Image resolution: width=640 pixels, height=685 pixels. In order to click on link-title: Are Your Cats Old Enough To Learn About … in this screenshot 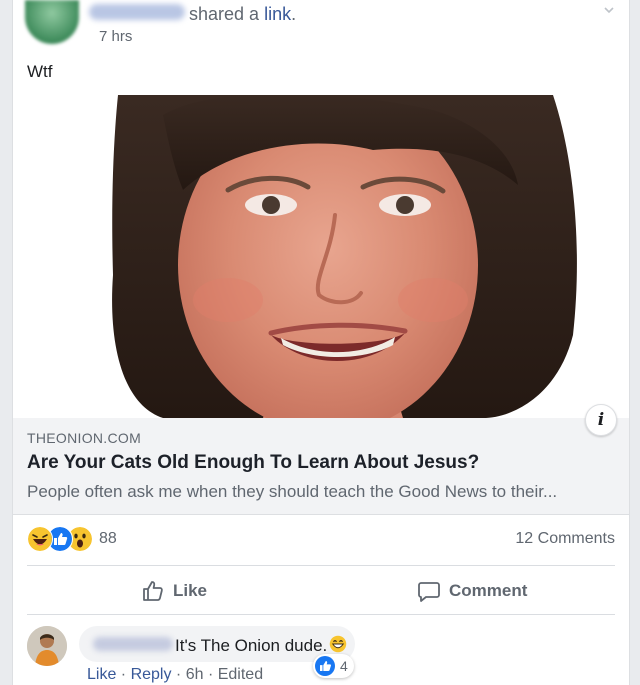, I will do `click(253, 463)`.